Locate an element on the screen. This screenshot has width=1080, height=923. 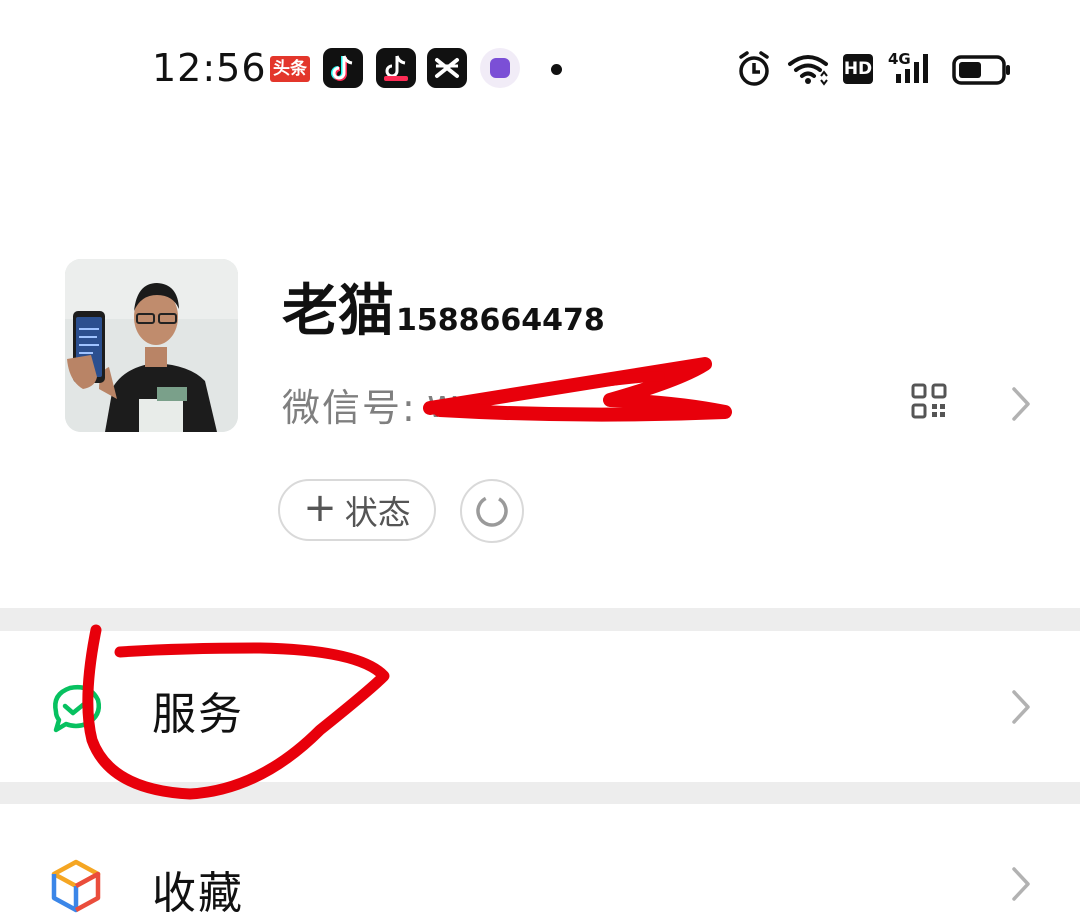
menu-item-favorites: 收藏 is located at coordinates (540, 863).